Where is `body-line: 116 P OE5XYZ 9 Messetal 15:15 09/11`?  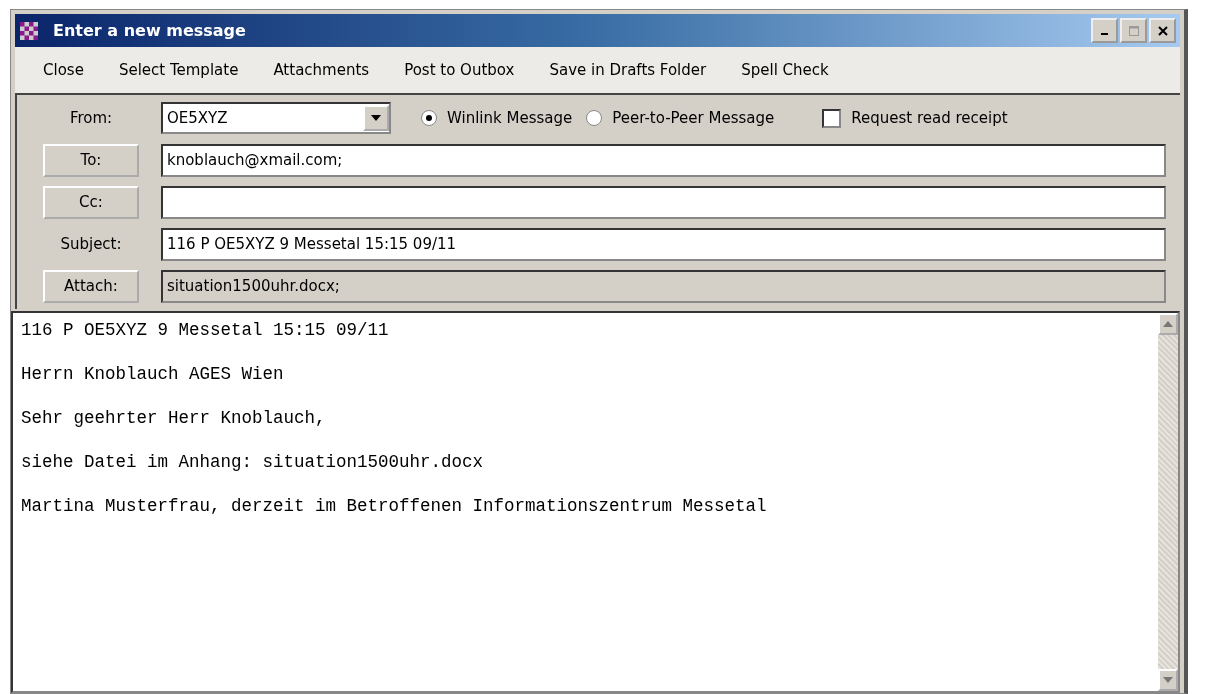 body-line: 116 P OE5XYZ 9 Messetal 15:15 09/11 is located at coordinates (205, 330).